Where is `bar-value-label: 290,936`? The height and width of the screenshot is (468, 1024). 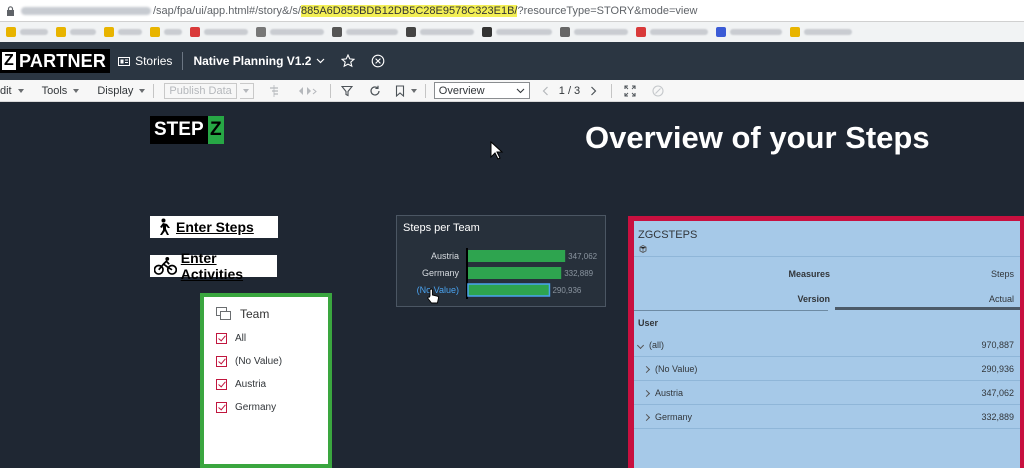
bar-value-label: 290,936 is located at coordinates (566, 290).